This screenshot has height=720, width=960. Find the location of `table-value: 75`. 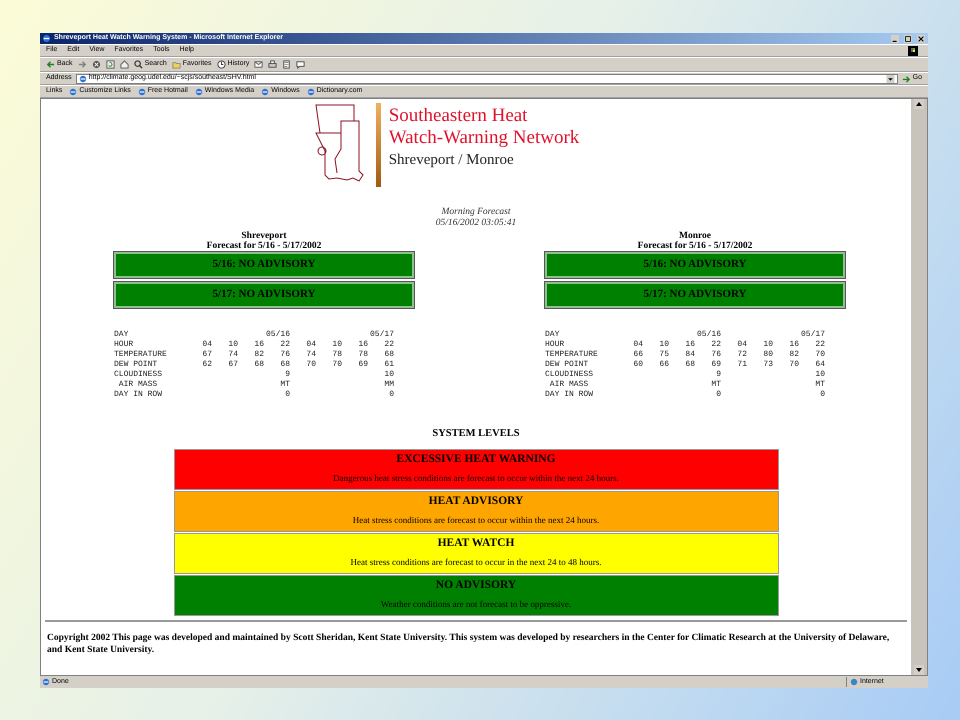

table-value: 75 is located at coordinates (663, 355).